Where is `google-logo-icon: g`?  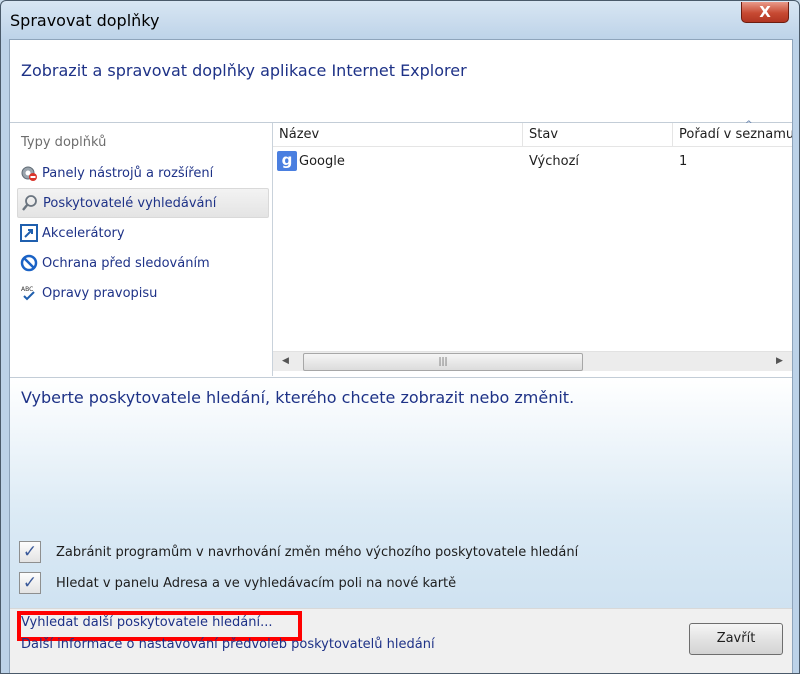 google-logo-icon: g is located at coordinates (287, 161).